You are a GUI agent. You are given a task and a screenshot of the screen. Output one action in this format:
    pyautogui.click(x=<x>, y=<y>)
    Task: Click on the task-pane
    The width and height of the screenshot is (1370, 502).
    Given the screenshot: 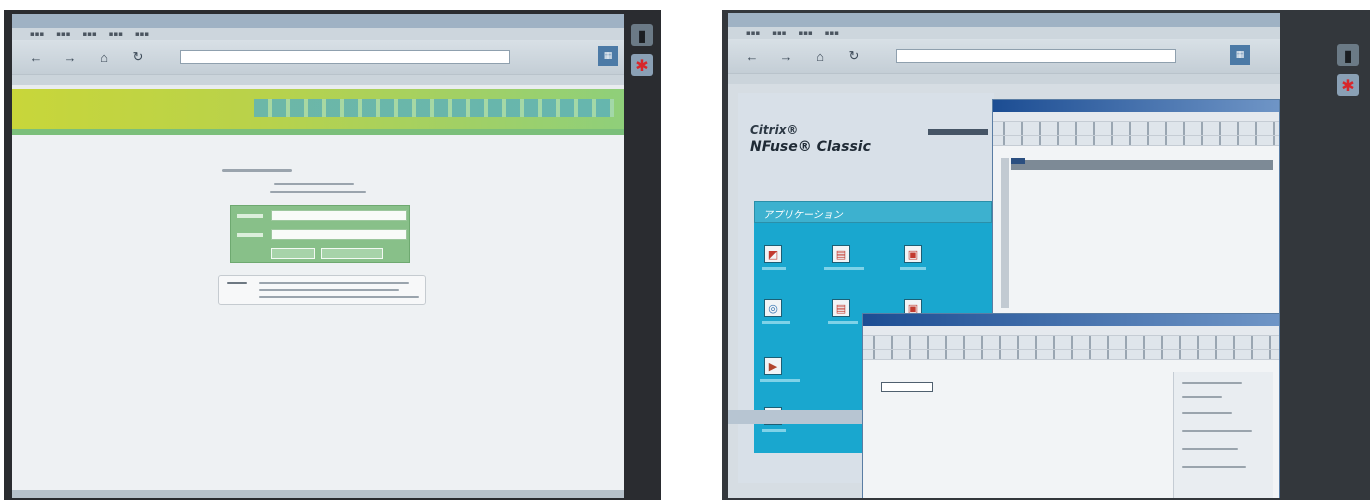 What is the action you would take?
    pyautogui.click(x=1223, y=435)
    